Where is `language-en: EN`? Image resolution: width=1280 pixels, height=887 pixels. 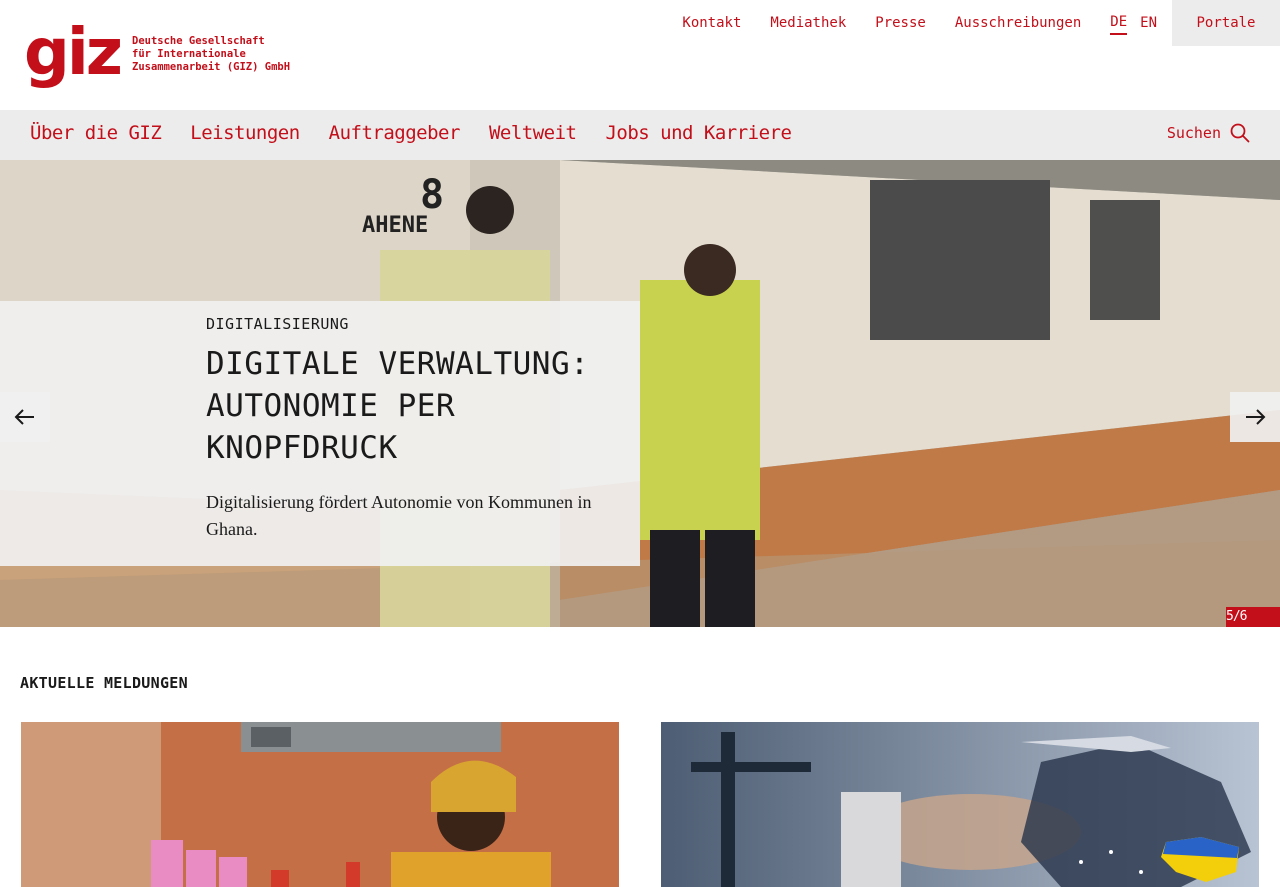
language-en: EN is located at coordinates (1148, 23).